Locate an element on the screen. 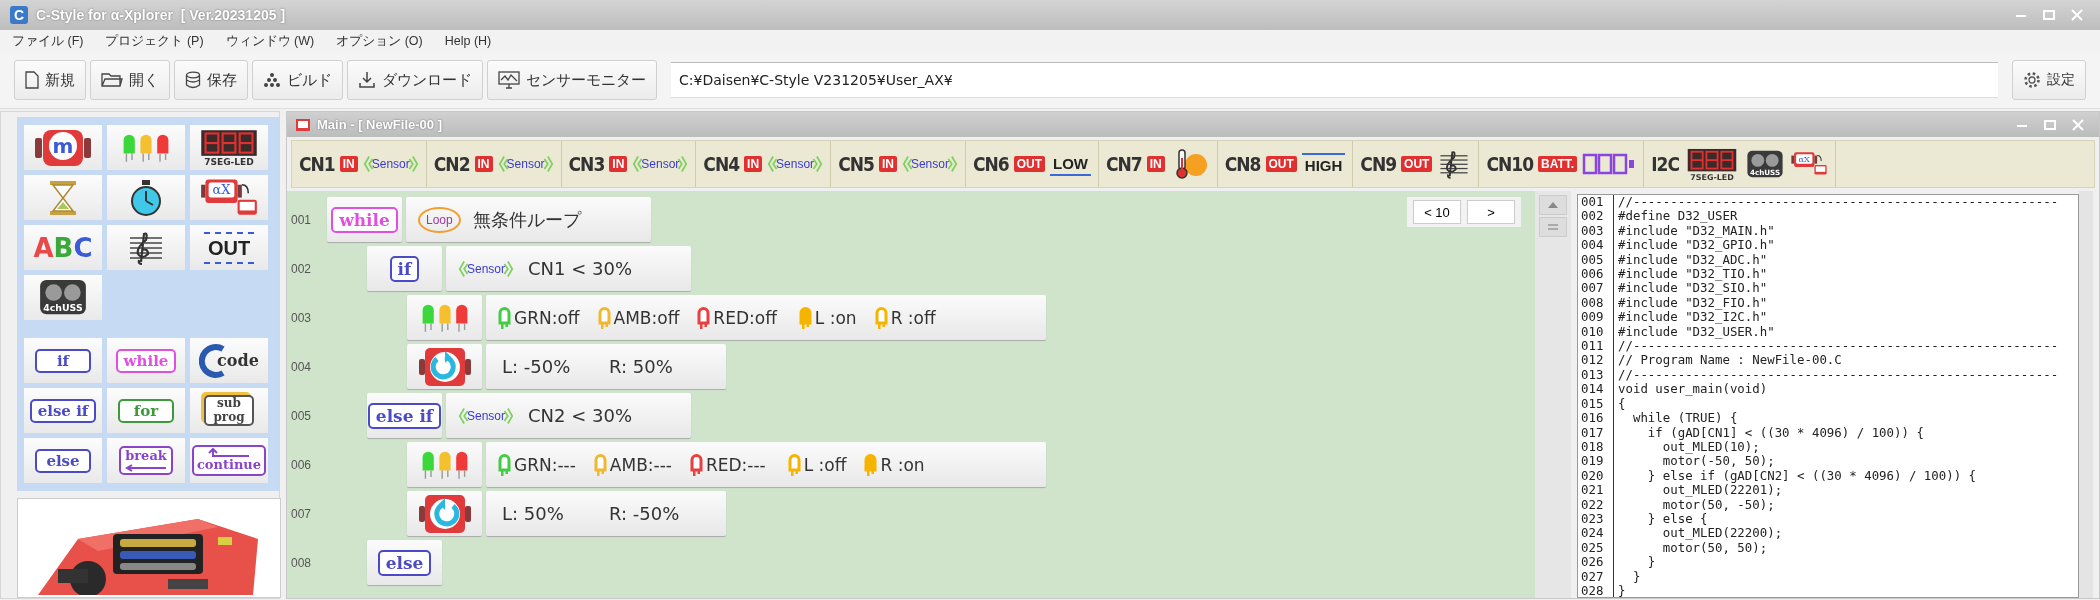  led-state-text: AMB:off is located at coordinates (646, 317).